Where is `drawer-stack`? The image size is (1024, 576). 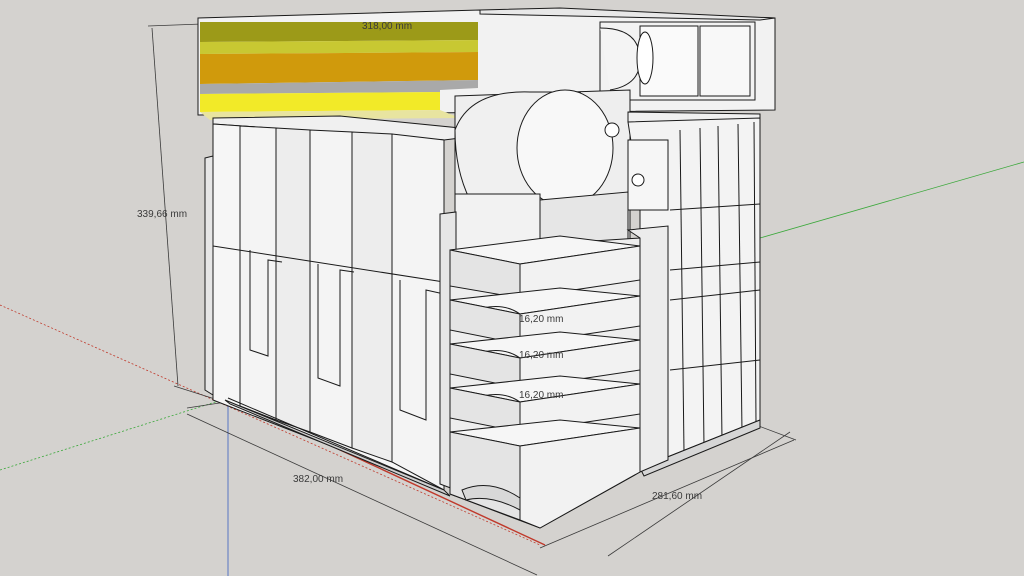 drawer-stack is located at coordinates (554, 370).